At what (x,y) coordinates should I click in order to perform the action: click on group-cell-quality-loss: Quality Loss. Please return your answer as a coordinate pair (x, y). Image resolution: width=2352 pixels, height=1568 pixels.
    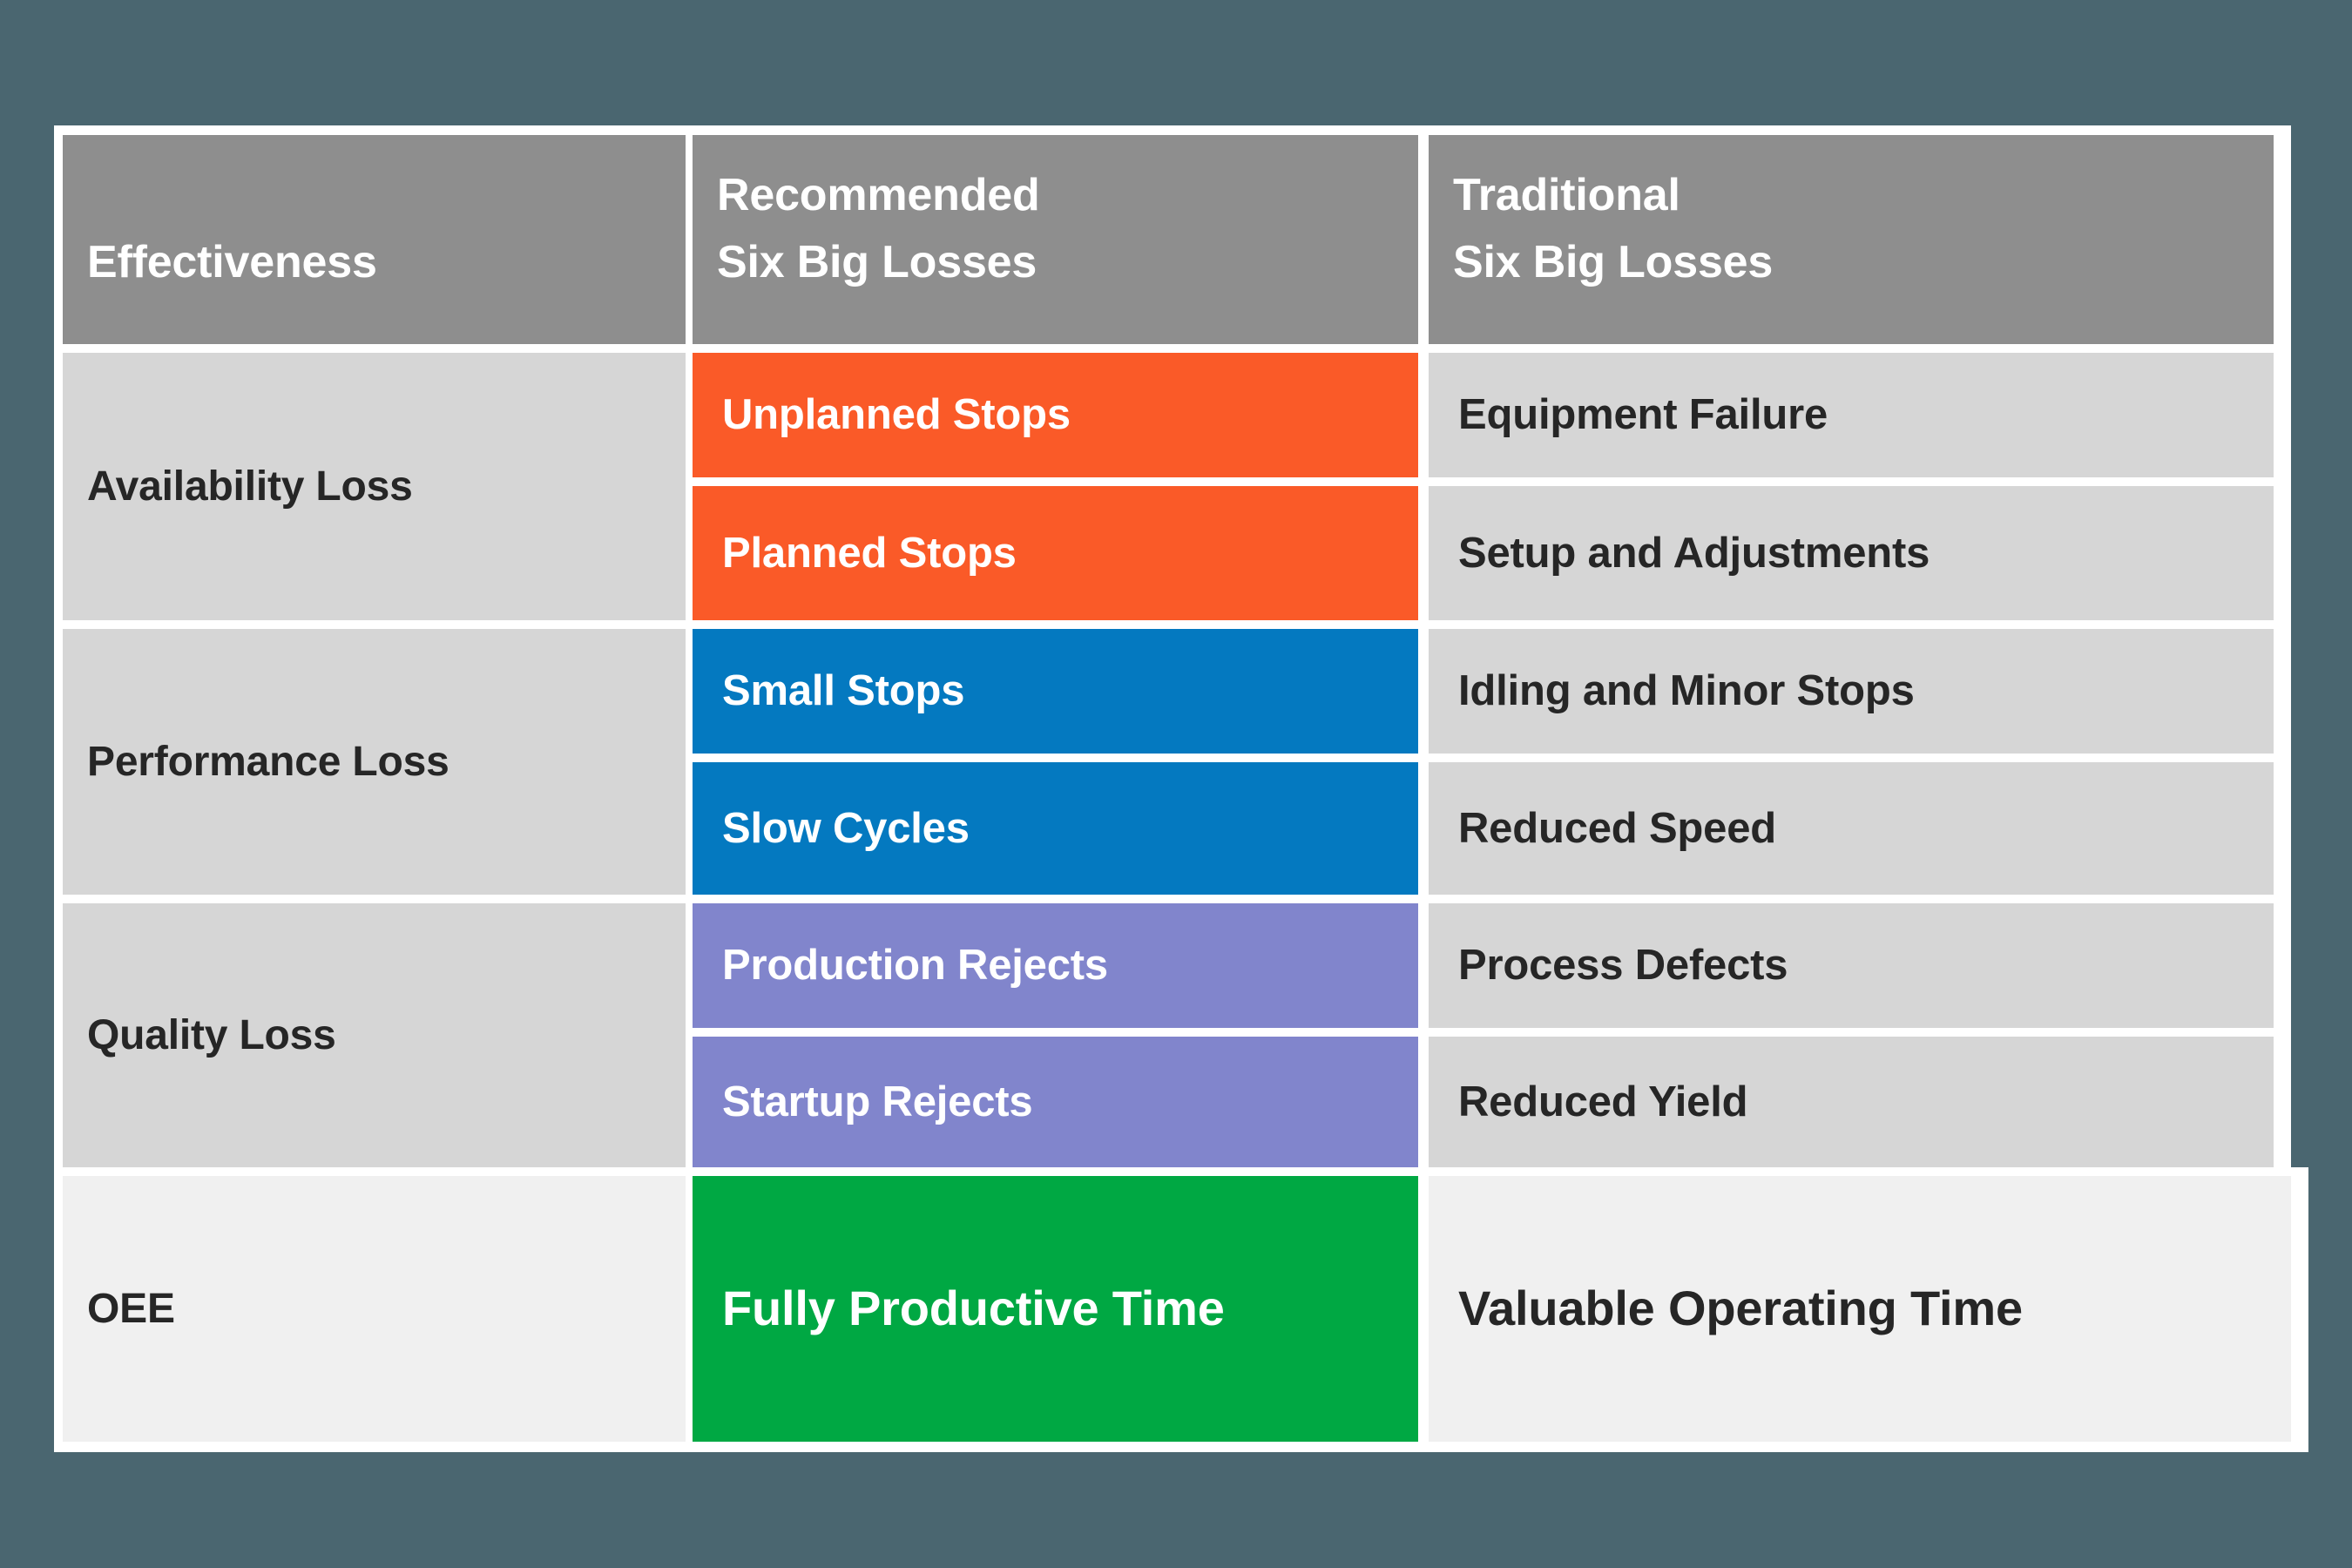
    Looking at the image, I should click on (374, 1035).